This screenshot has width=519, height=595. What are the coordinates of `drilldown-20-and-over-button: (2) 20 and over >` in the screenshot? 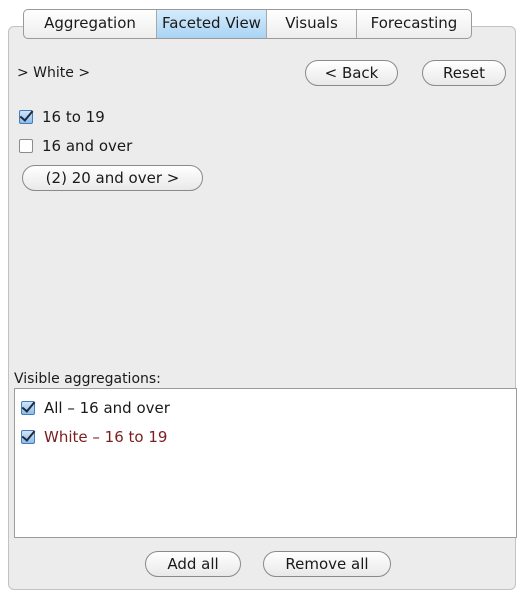 It's located at (112, 178).